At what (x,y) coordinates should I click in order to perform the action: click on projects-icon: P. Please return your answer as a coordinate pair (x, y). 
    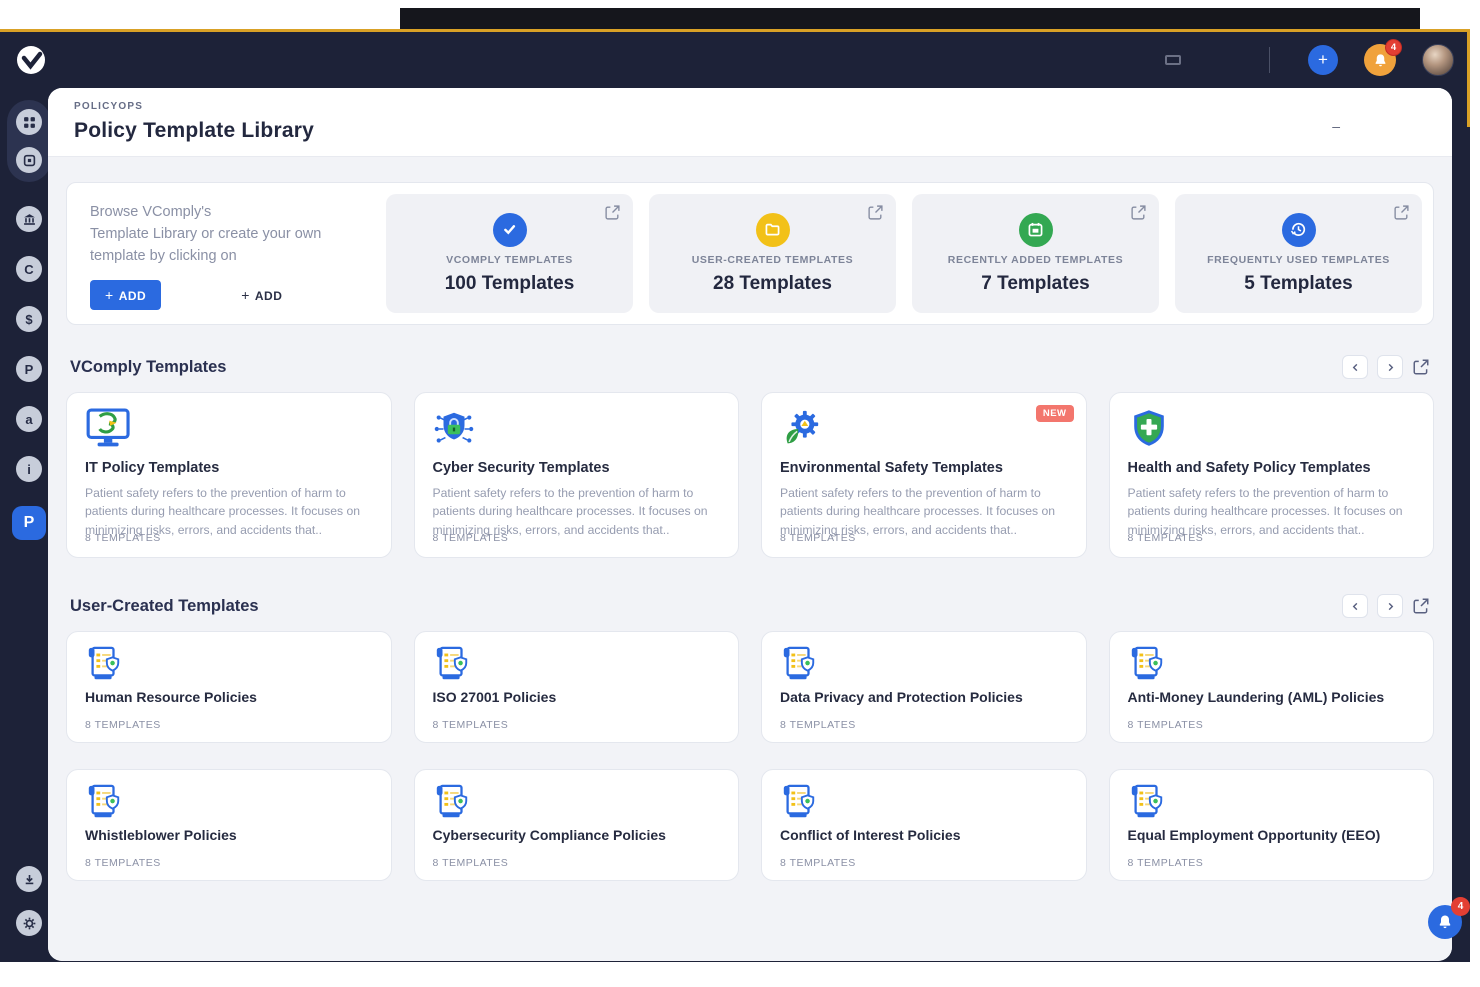
    Looking at the image, I should click on (29, 369).